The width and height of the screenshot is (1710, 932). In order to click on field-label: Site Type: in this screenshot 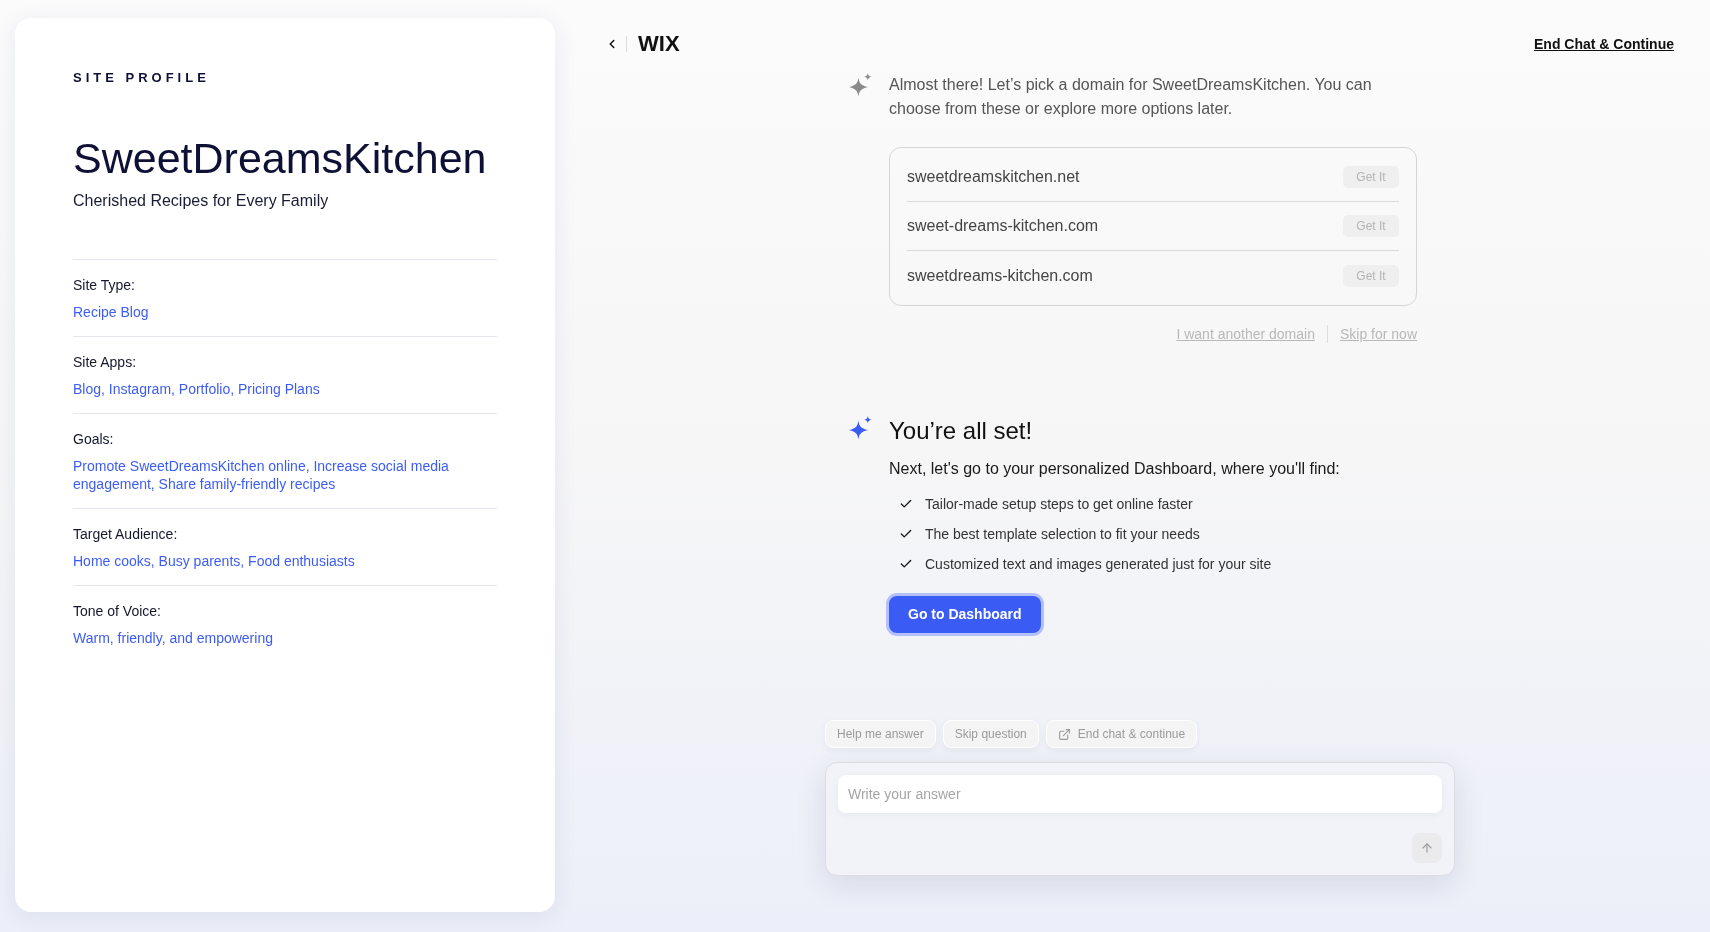, I will do `click(104, 285)`.